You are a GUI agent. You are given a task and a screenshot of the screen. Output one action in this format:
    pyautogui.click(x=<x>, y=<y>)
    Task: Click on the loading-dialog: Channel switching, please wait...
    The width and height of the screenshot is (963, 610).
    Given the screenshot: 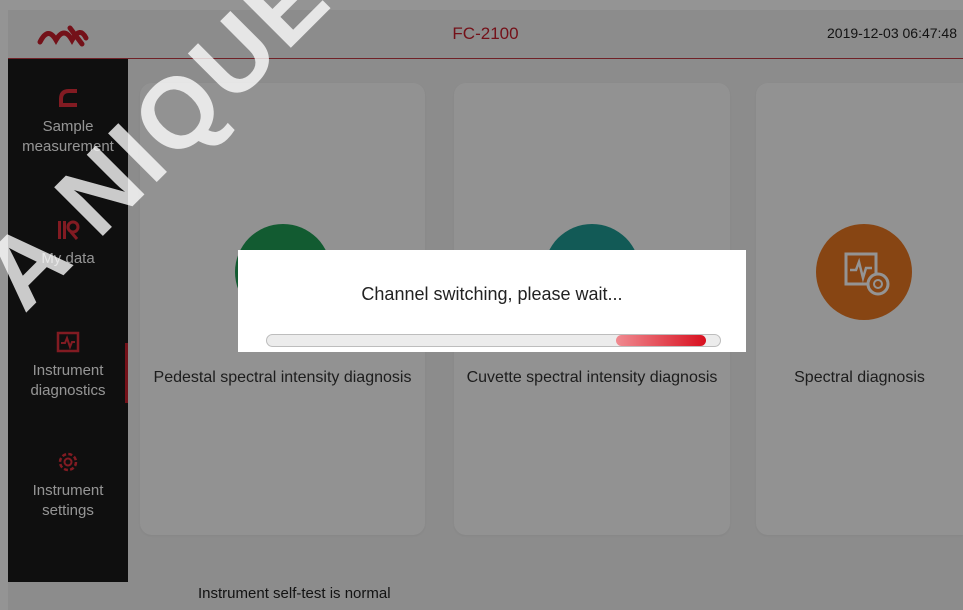 What is the action you would take?
    pyautogui.click(x=492, y=301)
    